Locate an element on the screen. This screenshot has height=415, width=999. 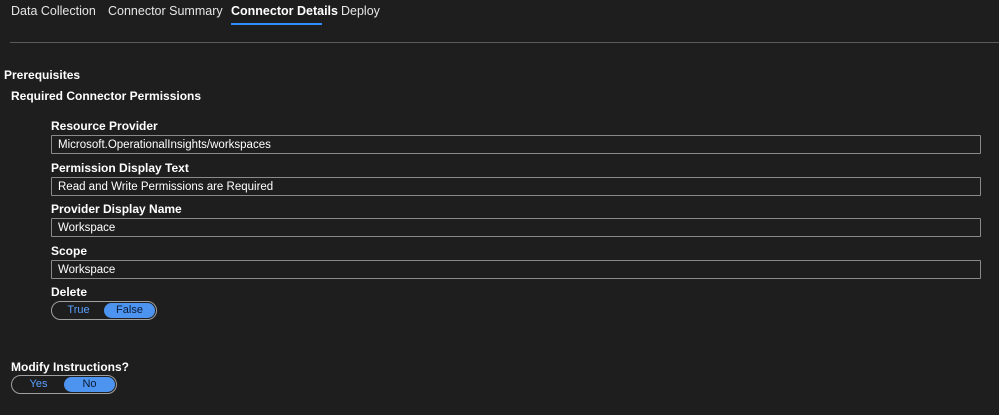
permission-display-text-label: Permission Display Text is located at coordinates (120, 168).